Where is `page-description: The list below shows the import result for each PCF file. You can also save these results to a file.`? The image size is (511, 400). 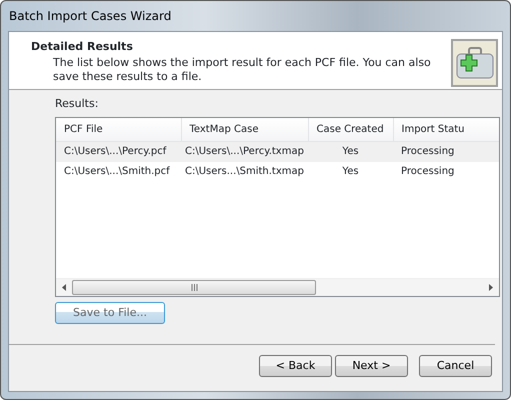
page-description: The list below shows the import result for each PCF file. You can also save these results to a file. is located at coordinates (242, 70).